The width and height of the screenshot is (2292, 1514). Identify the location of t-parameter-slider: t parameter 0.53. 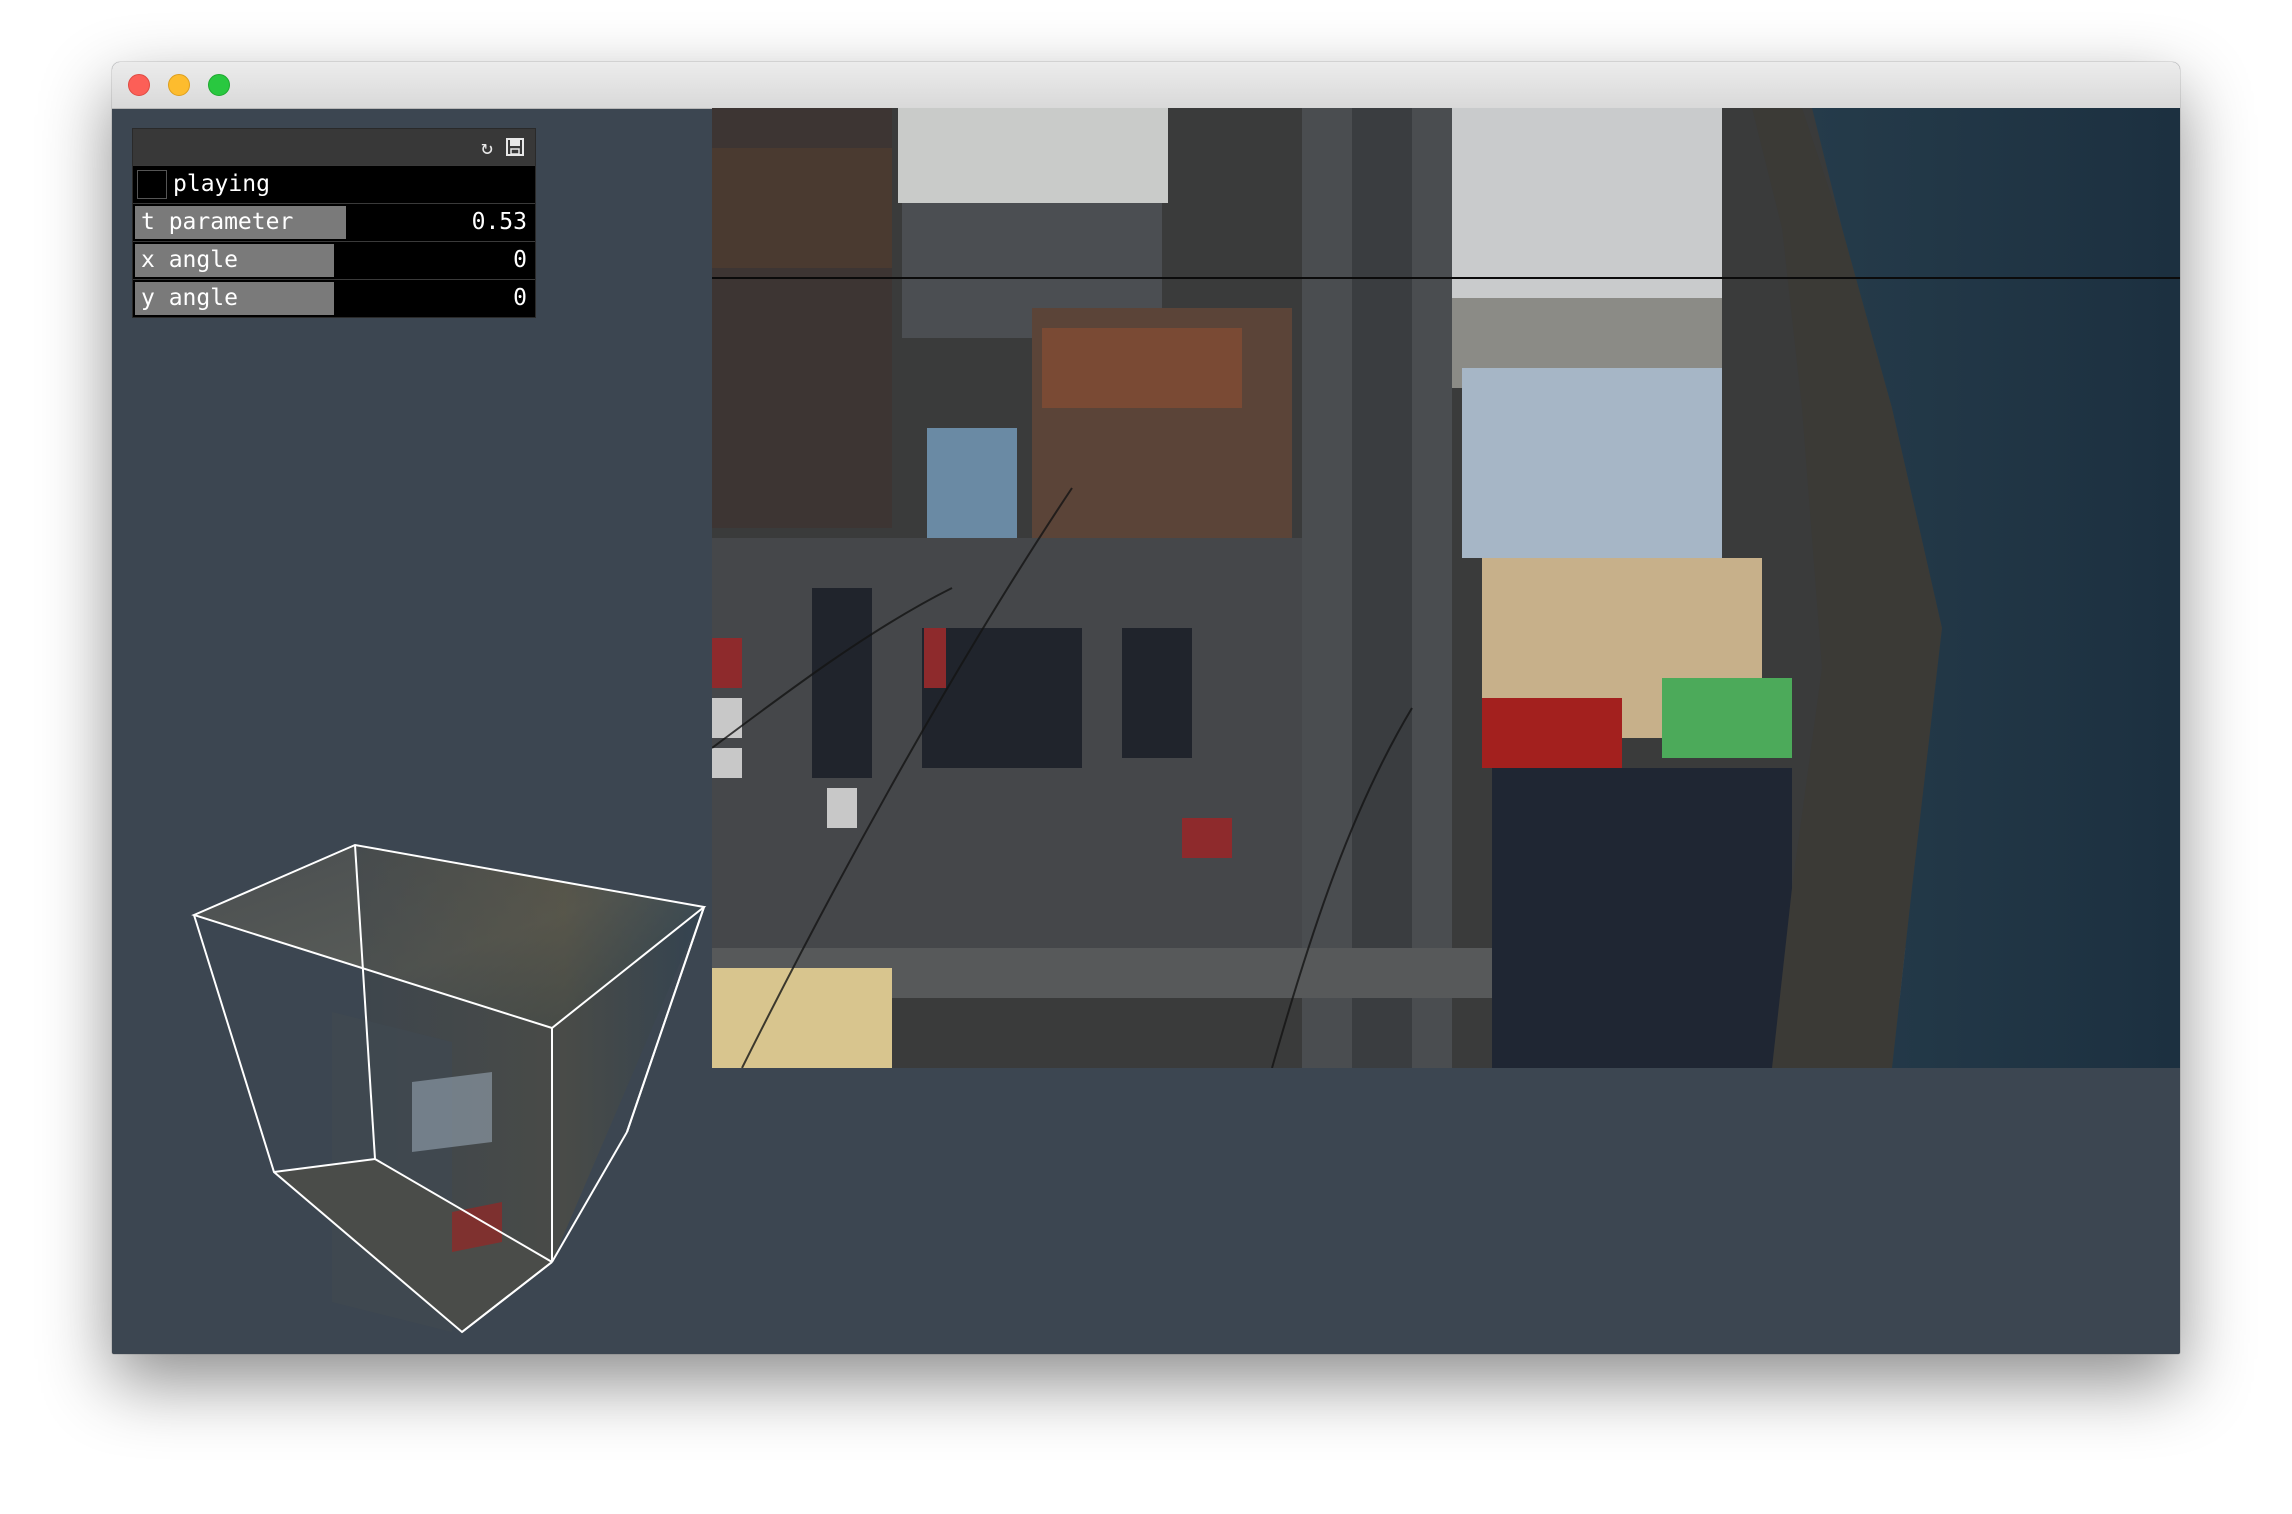
(334, 222).